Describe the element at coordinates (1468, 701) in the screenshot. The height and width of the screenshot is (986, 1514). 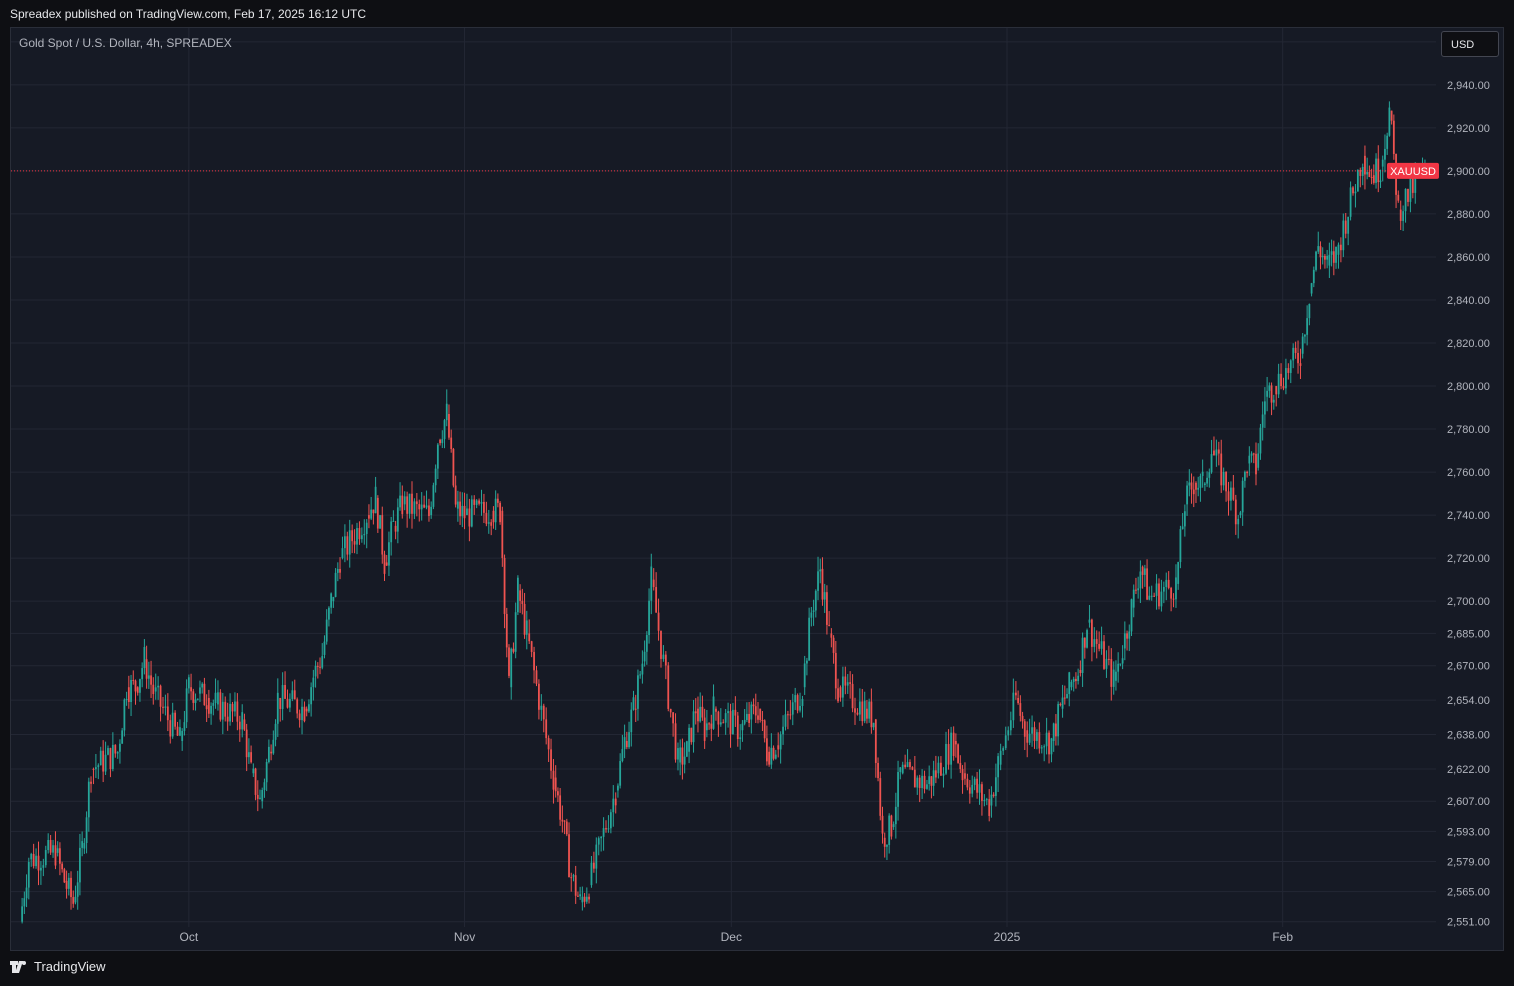
I see `y-tick-label: 2,654.00` at that location.